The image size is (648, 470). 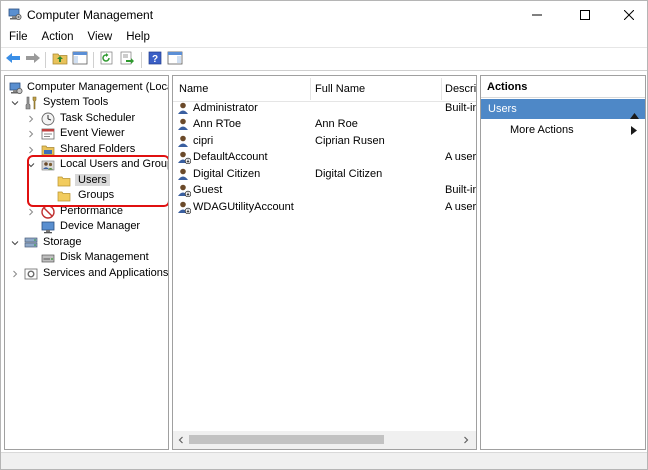 I want to click on horizontal-scrollbar, so click(x=324, y=440).